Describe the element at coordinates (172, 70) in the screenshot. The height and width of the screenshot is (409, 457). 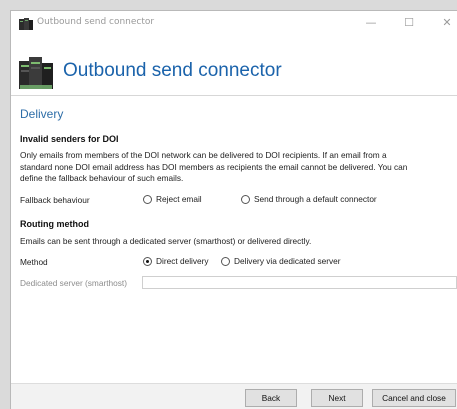
I see `page-title: Outbound send connector` at that location.